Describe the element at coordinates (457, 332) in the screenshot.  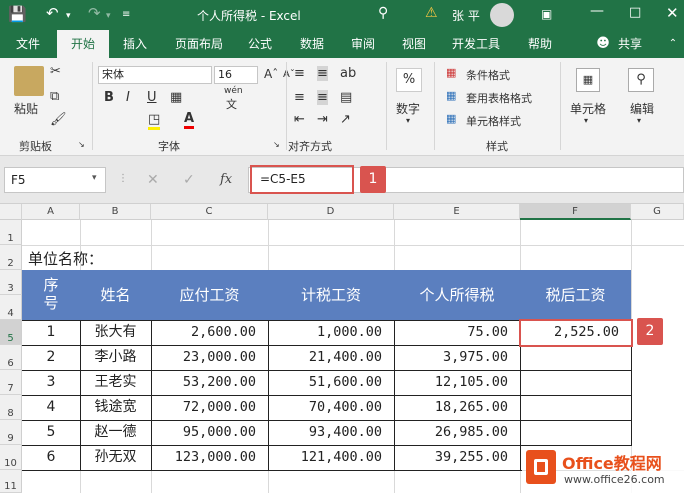
I see `income-tax-cell: 75.00` at that location.